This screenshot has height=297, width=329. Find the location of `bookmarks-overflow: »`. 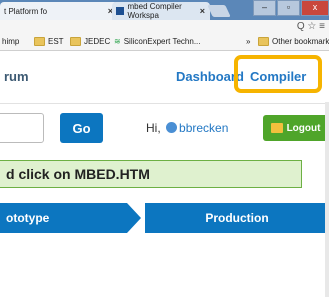

bookmarks-overflow: » is located at coordinates (248, 41).